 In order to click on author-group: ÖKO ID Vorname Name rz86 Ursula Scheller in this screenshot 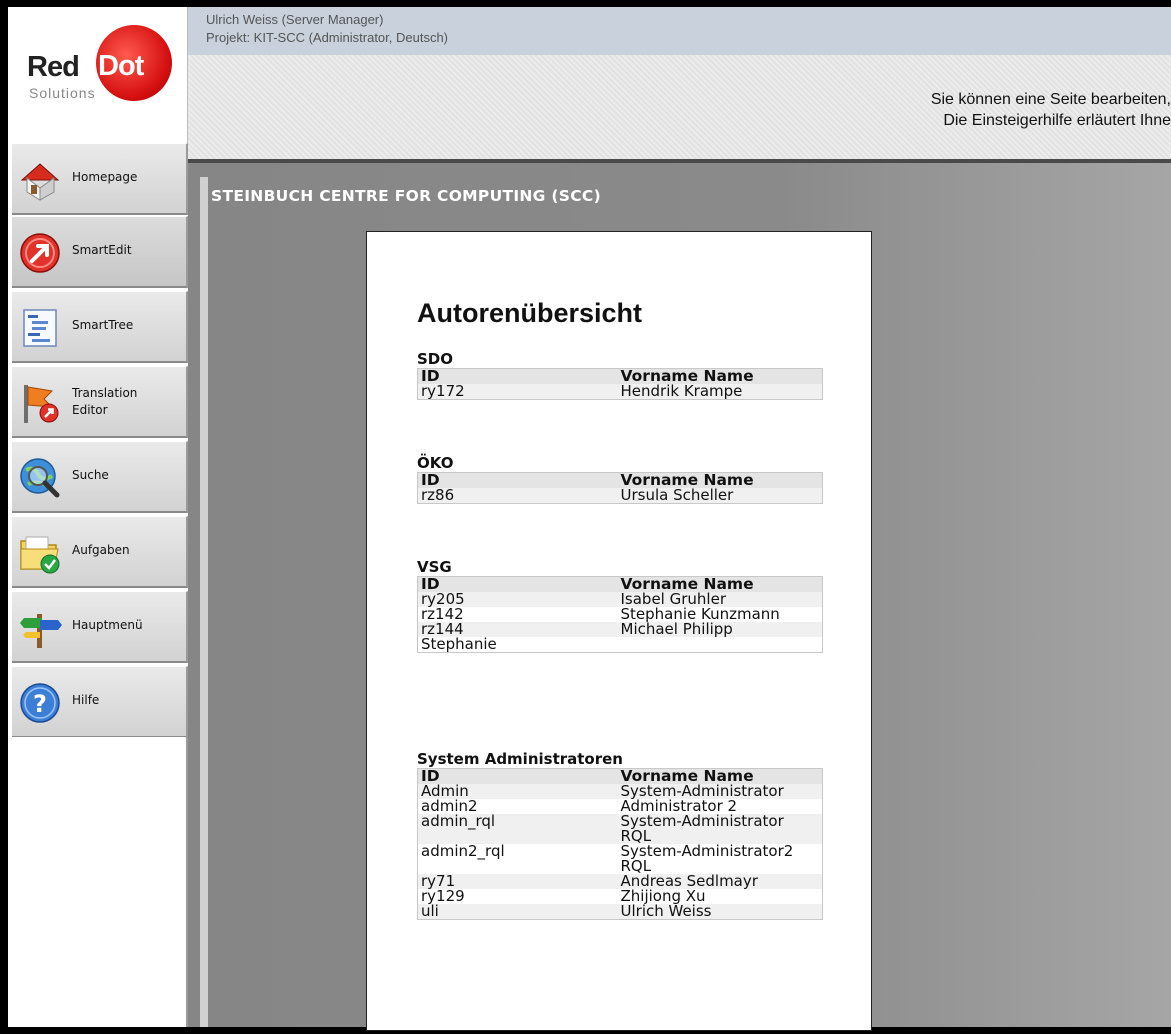, I will do `click(620, 479)`.